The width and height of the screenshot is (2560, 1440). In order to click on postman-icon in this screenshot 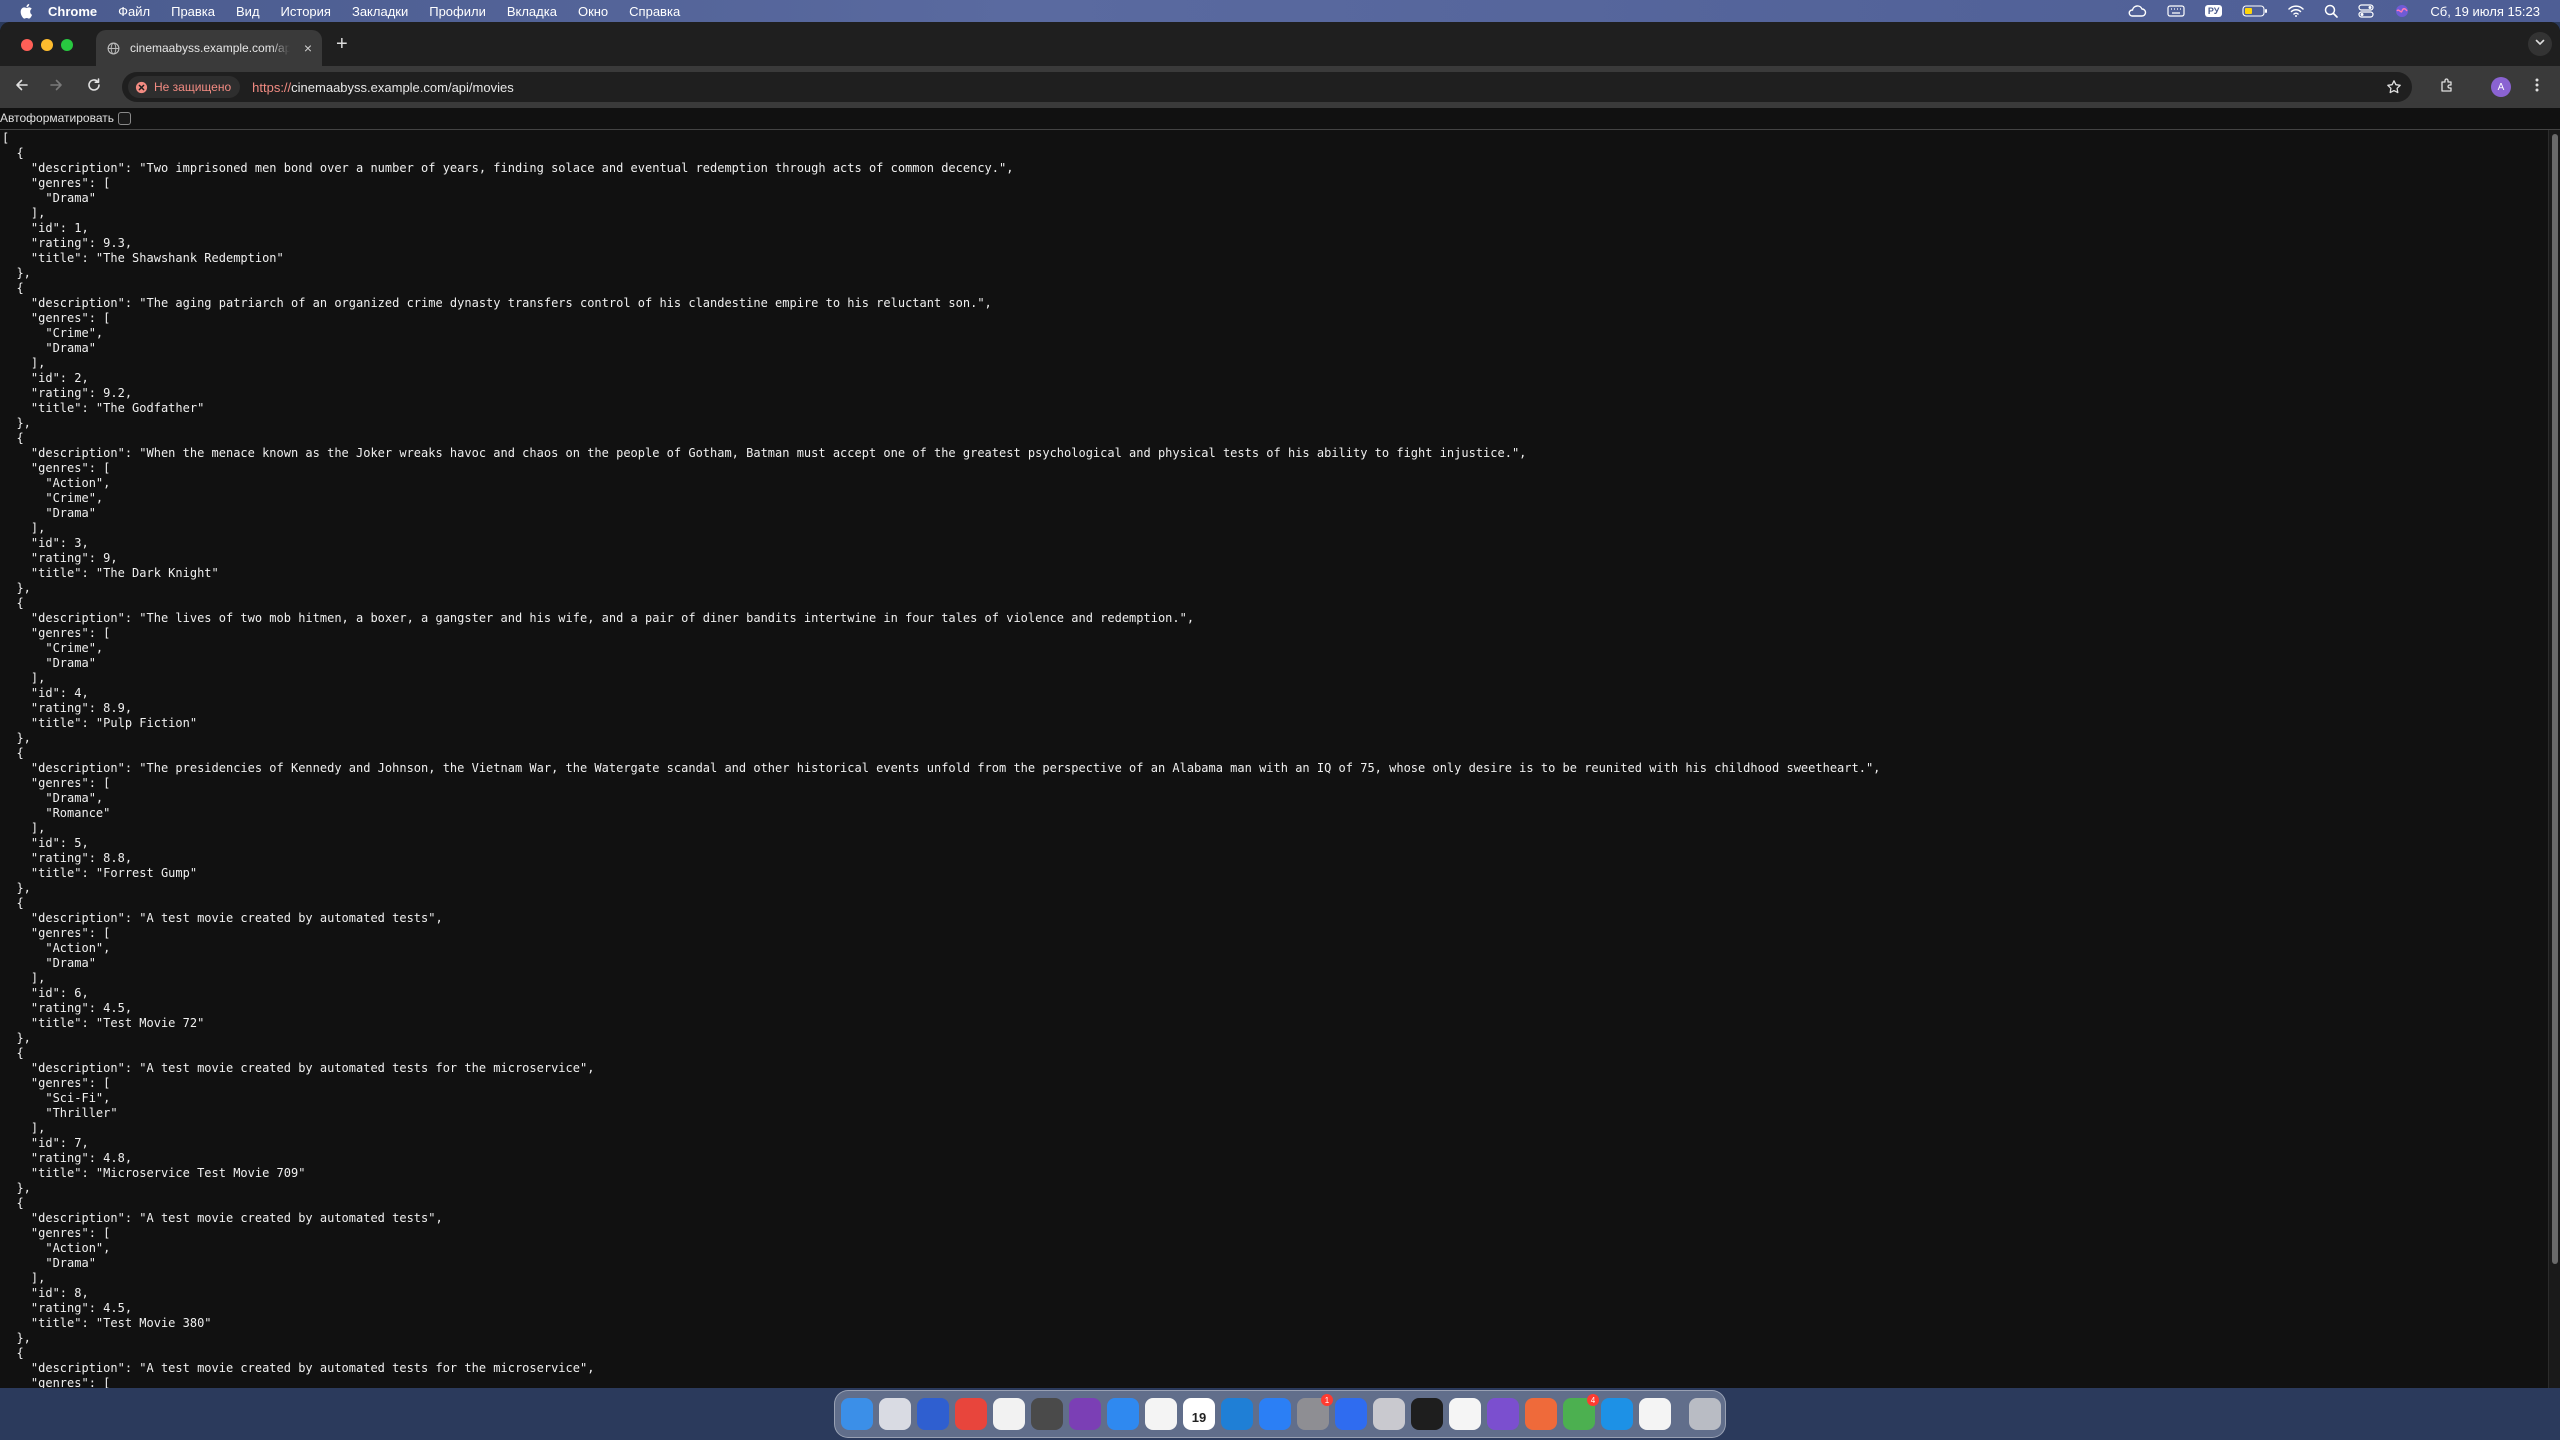, I will do `click(1541, 1414)`.